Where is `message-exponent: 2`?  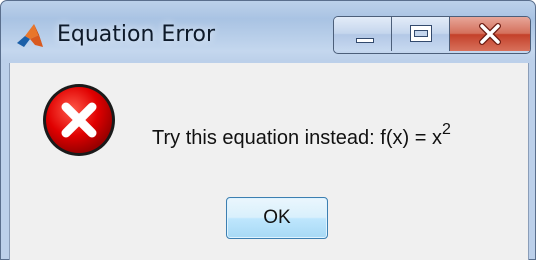
message-exponent: 2 is located at coordinates (446, 130).